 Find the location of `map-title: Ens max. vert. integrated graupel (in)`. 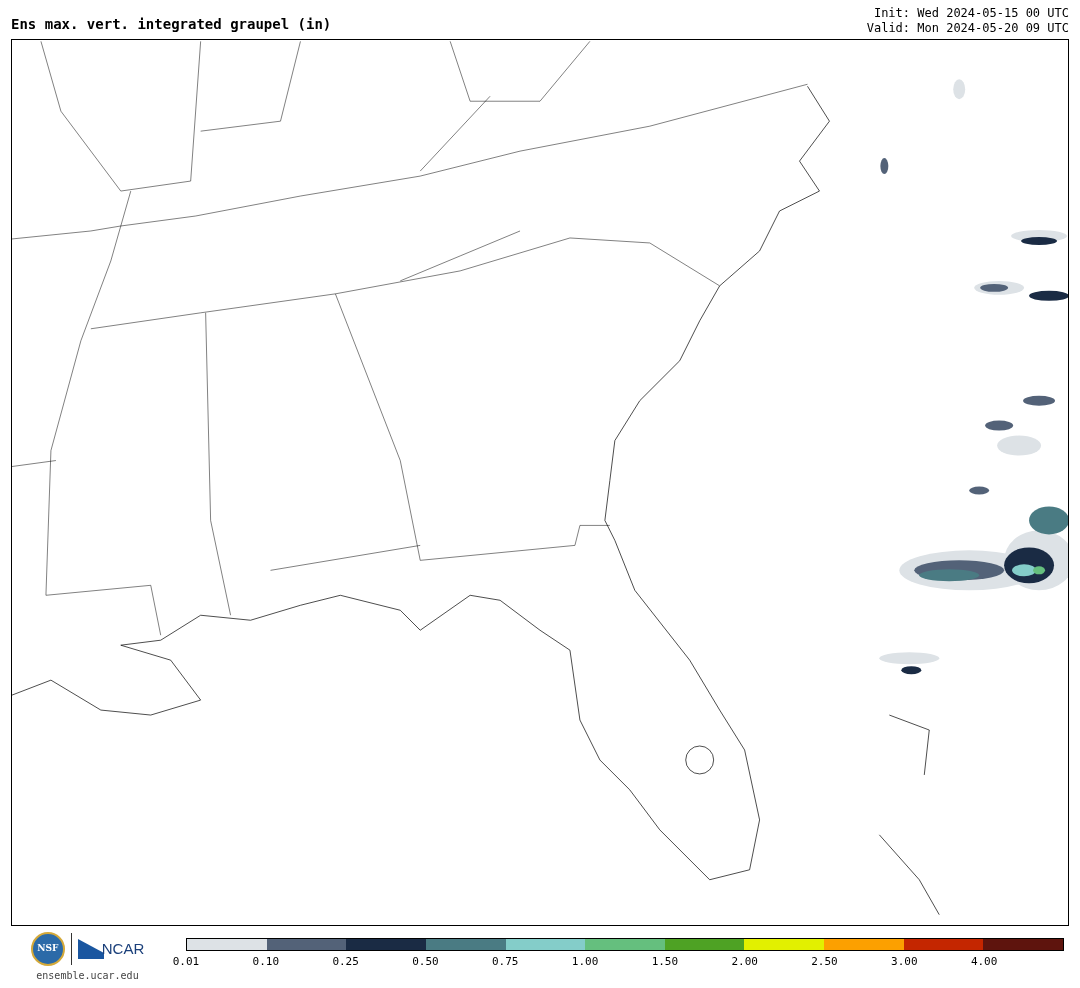

map-title: Ens max. vert. integrated graupel (in) is located at coordinates (171, 24).